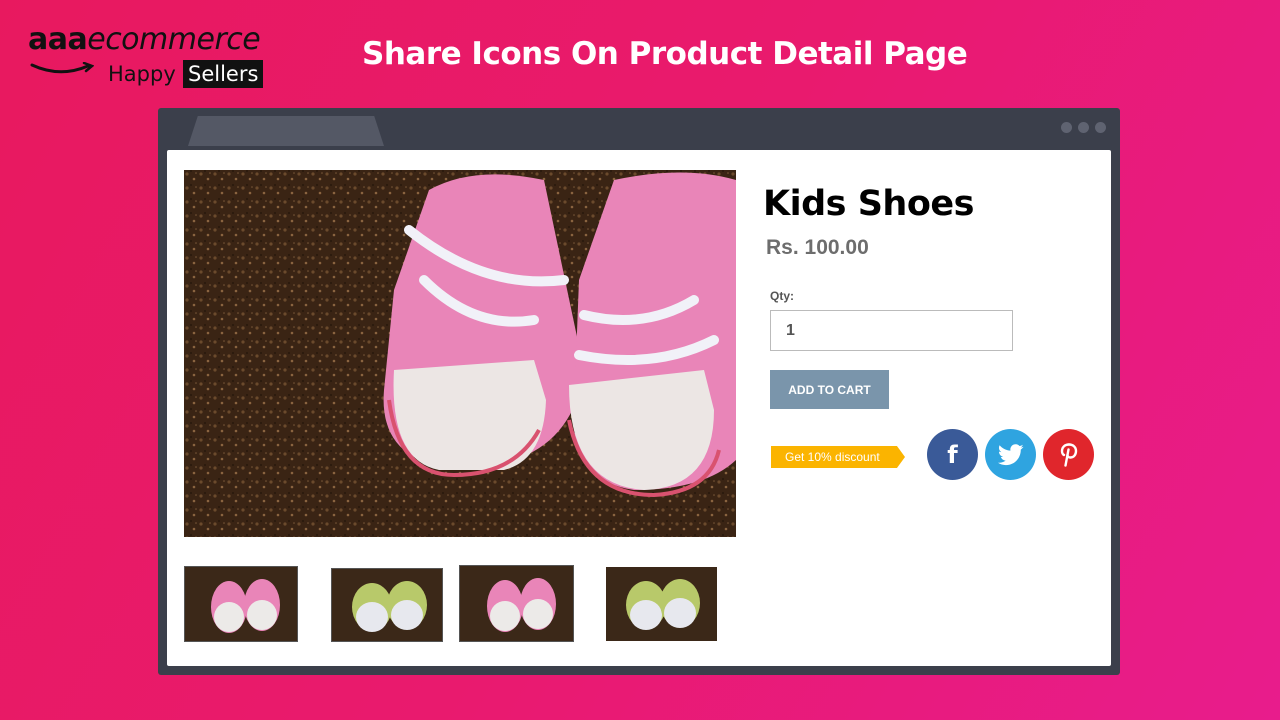 The image size is (1280, 720). I want to click on pinterest-icon, so click(1068, 454).